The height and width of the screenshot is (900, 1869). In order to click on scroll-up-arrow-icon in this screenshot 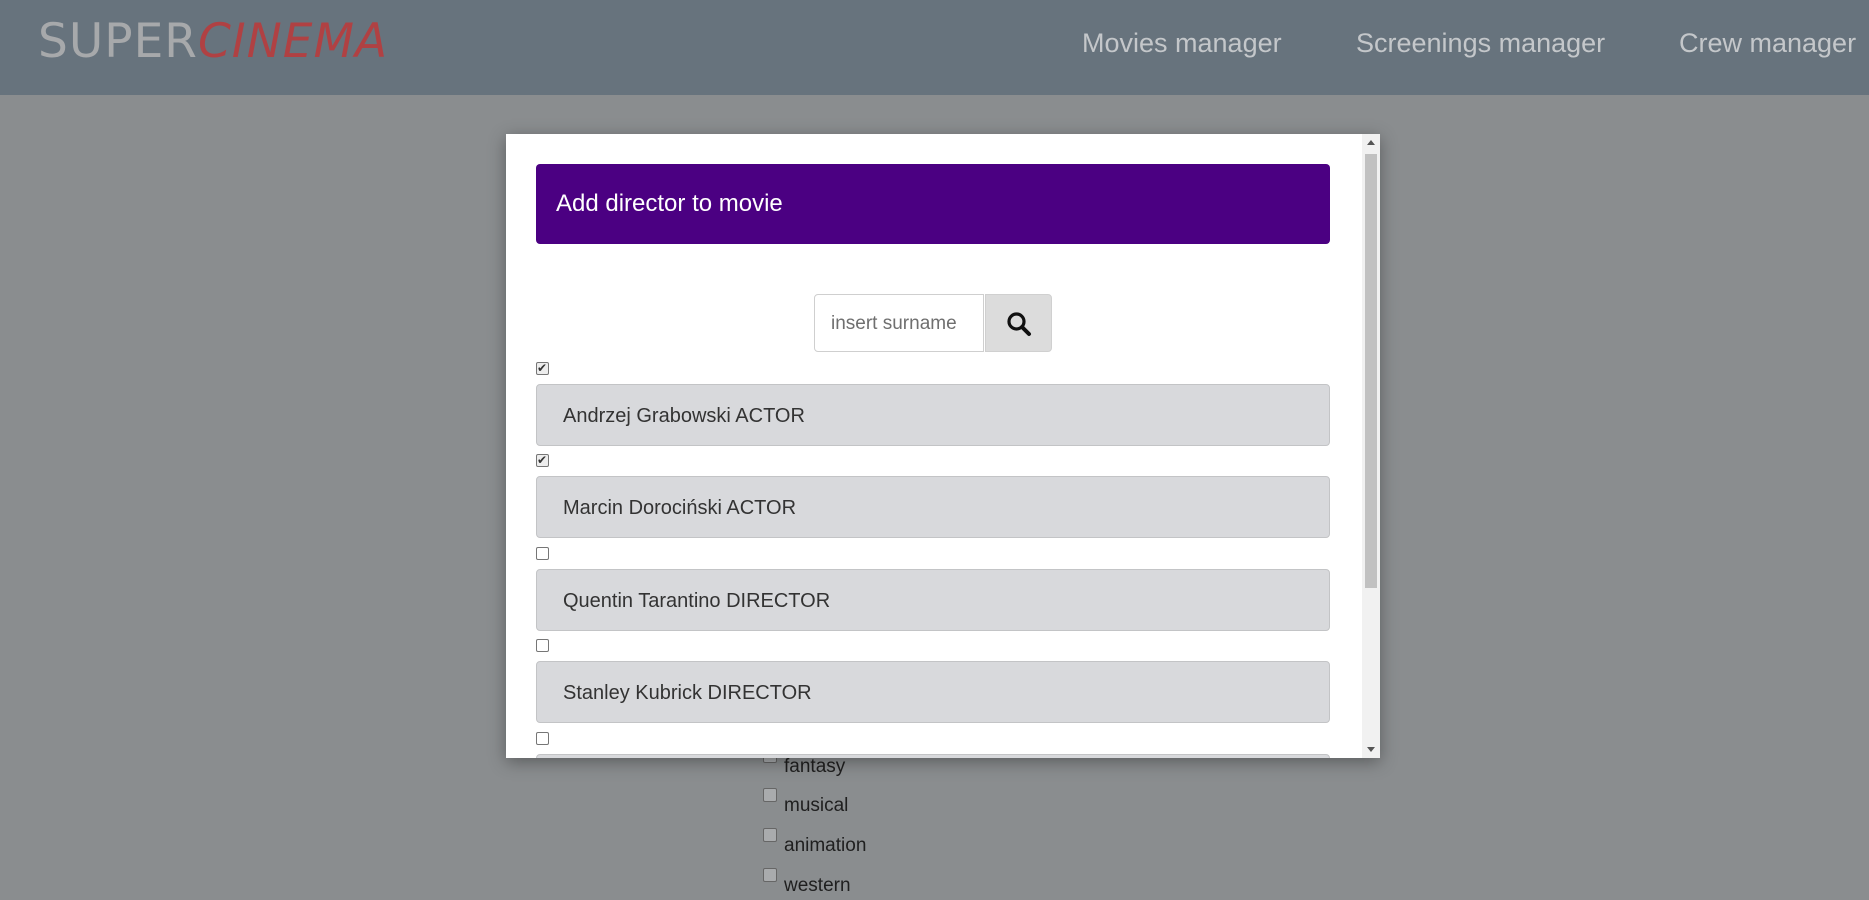, I will do `click(1371, 143)`.